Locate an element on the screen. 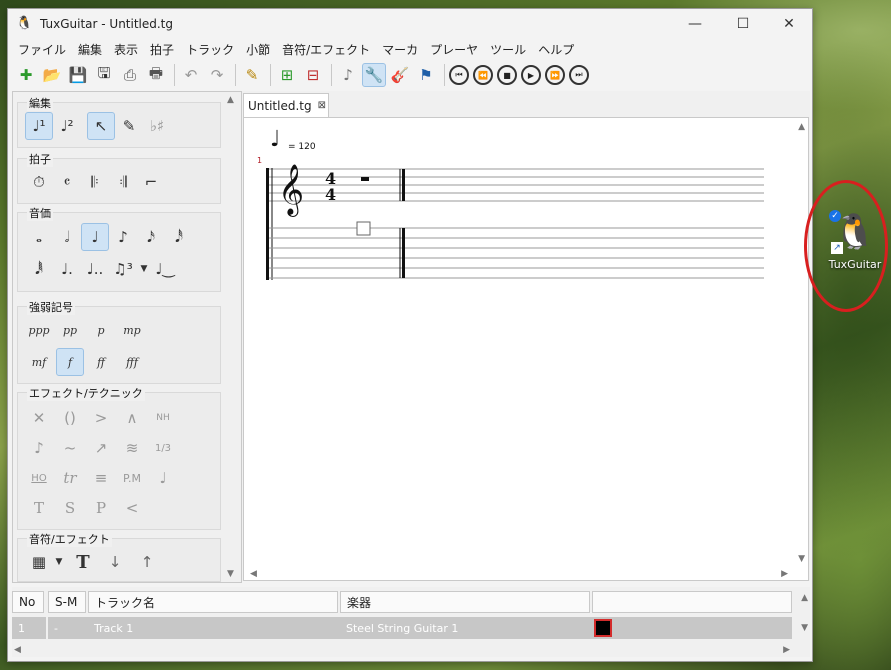 The image size is (891, 670). chord-icon: ▦ is located at coordinates (39, 562).